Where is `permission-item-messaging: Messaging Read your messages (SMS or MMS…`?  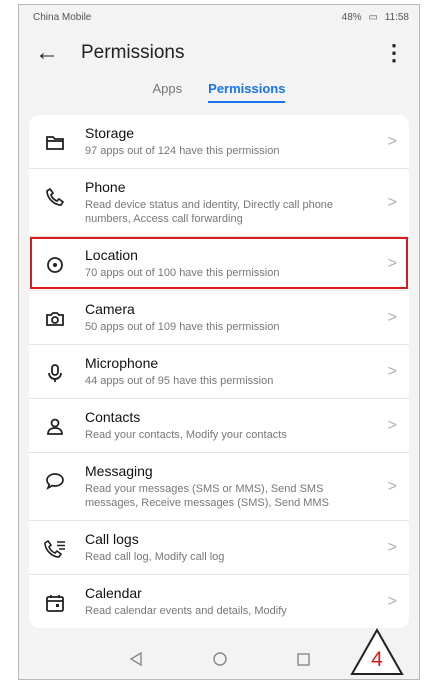
permission-item-messaging: Messaging Read your messages (SMS or MMS… is located at coordinates (219, 486).